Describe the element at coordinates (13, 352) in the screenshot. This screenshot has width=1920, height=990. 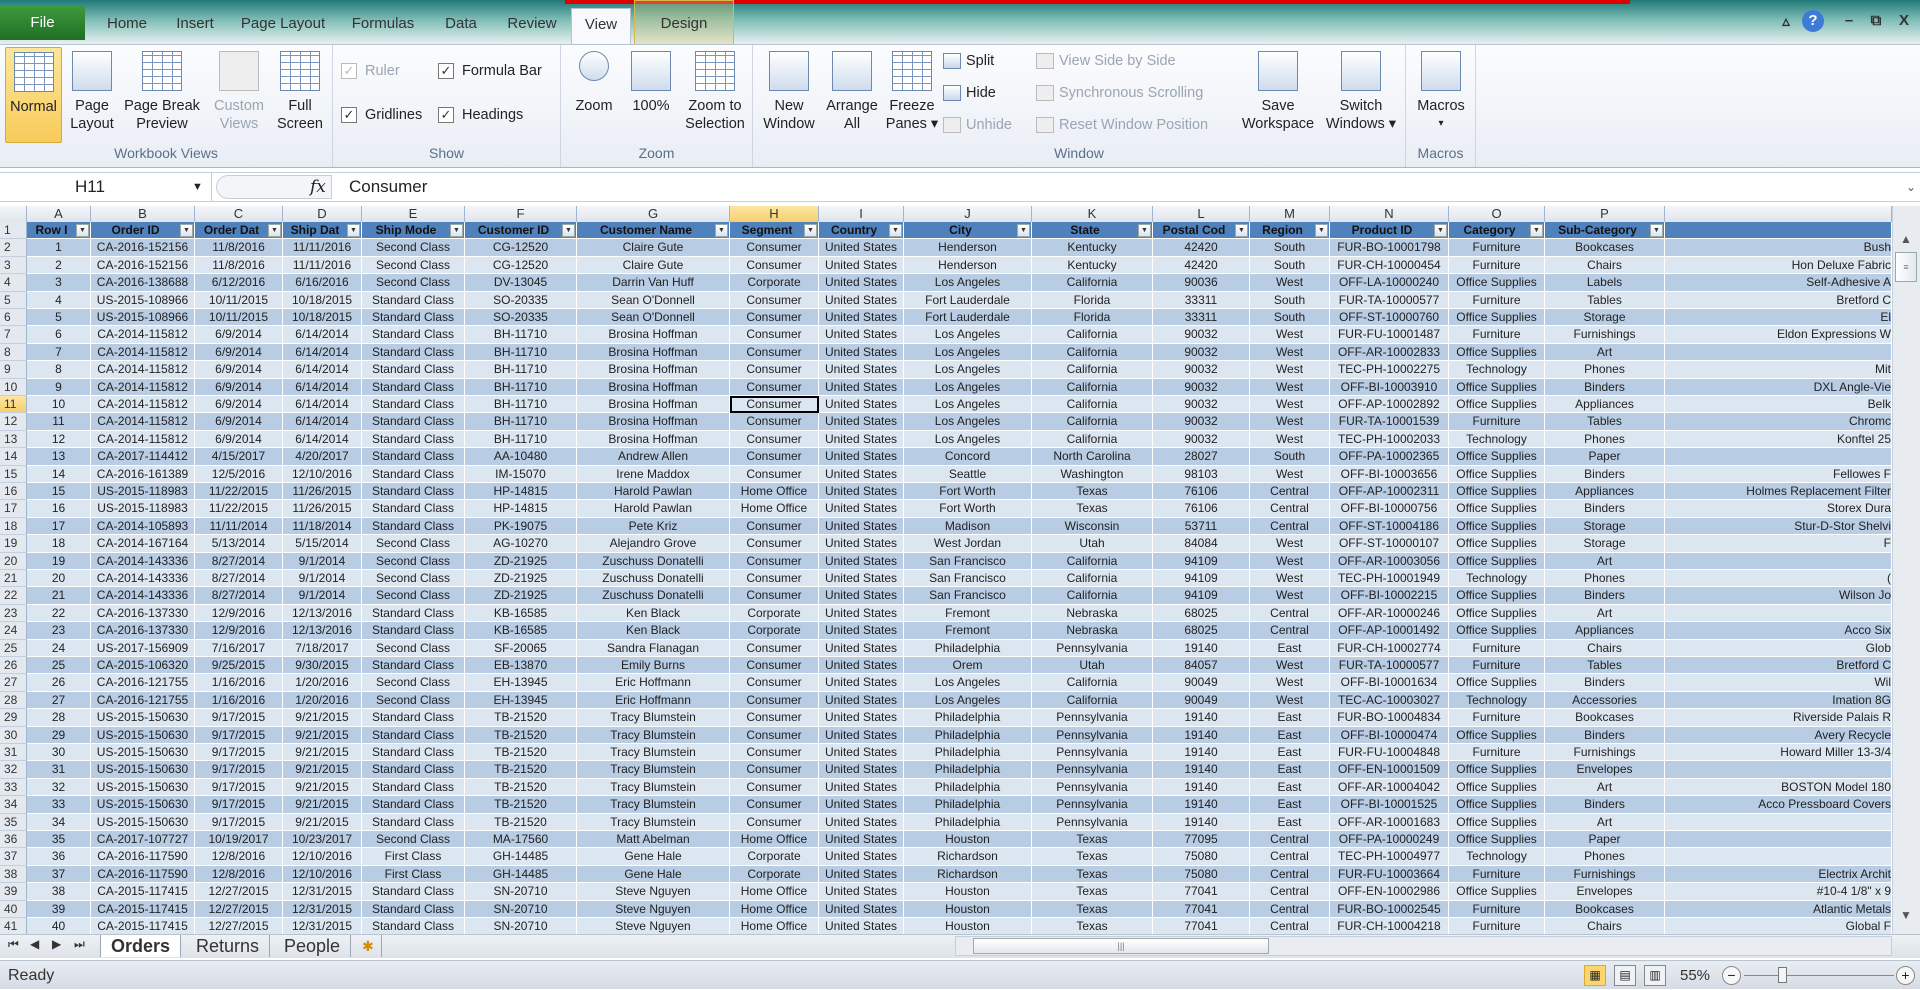
I see `row-number: 8` at that location.